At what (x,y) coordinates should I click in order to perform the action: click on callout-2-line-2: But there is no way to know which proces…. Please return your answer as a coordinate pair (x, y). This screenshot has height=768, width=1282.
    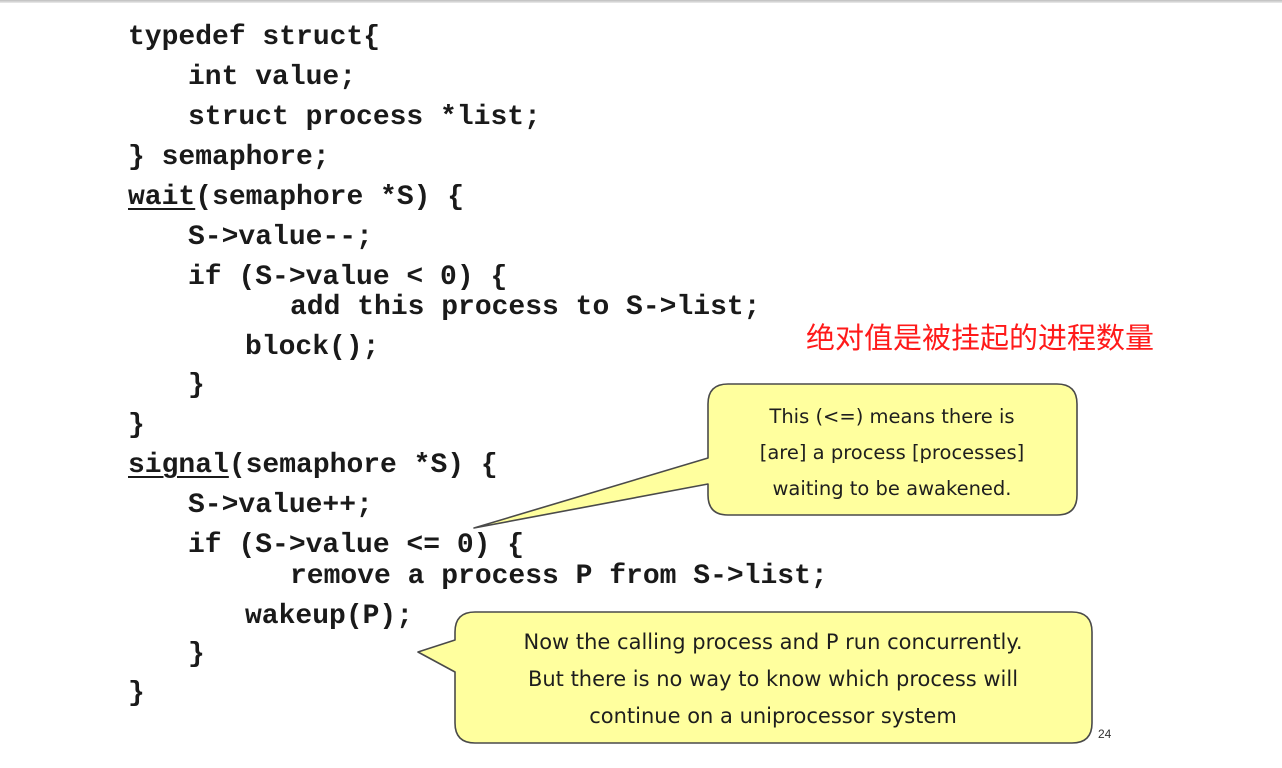
    Looking at the image, I should click on (773, 679).